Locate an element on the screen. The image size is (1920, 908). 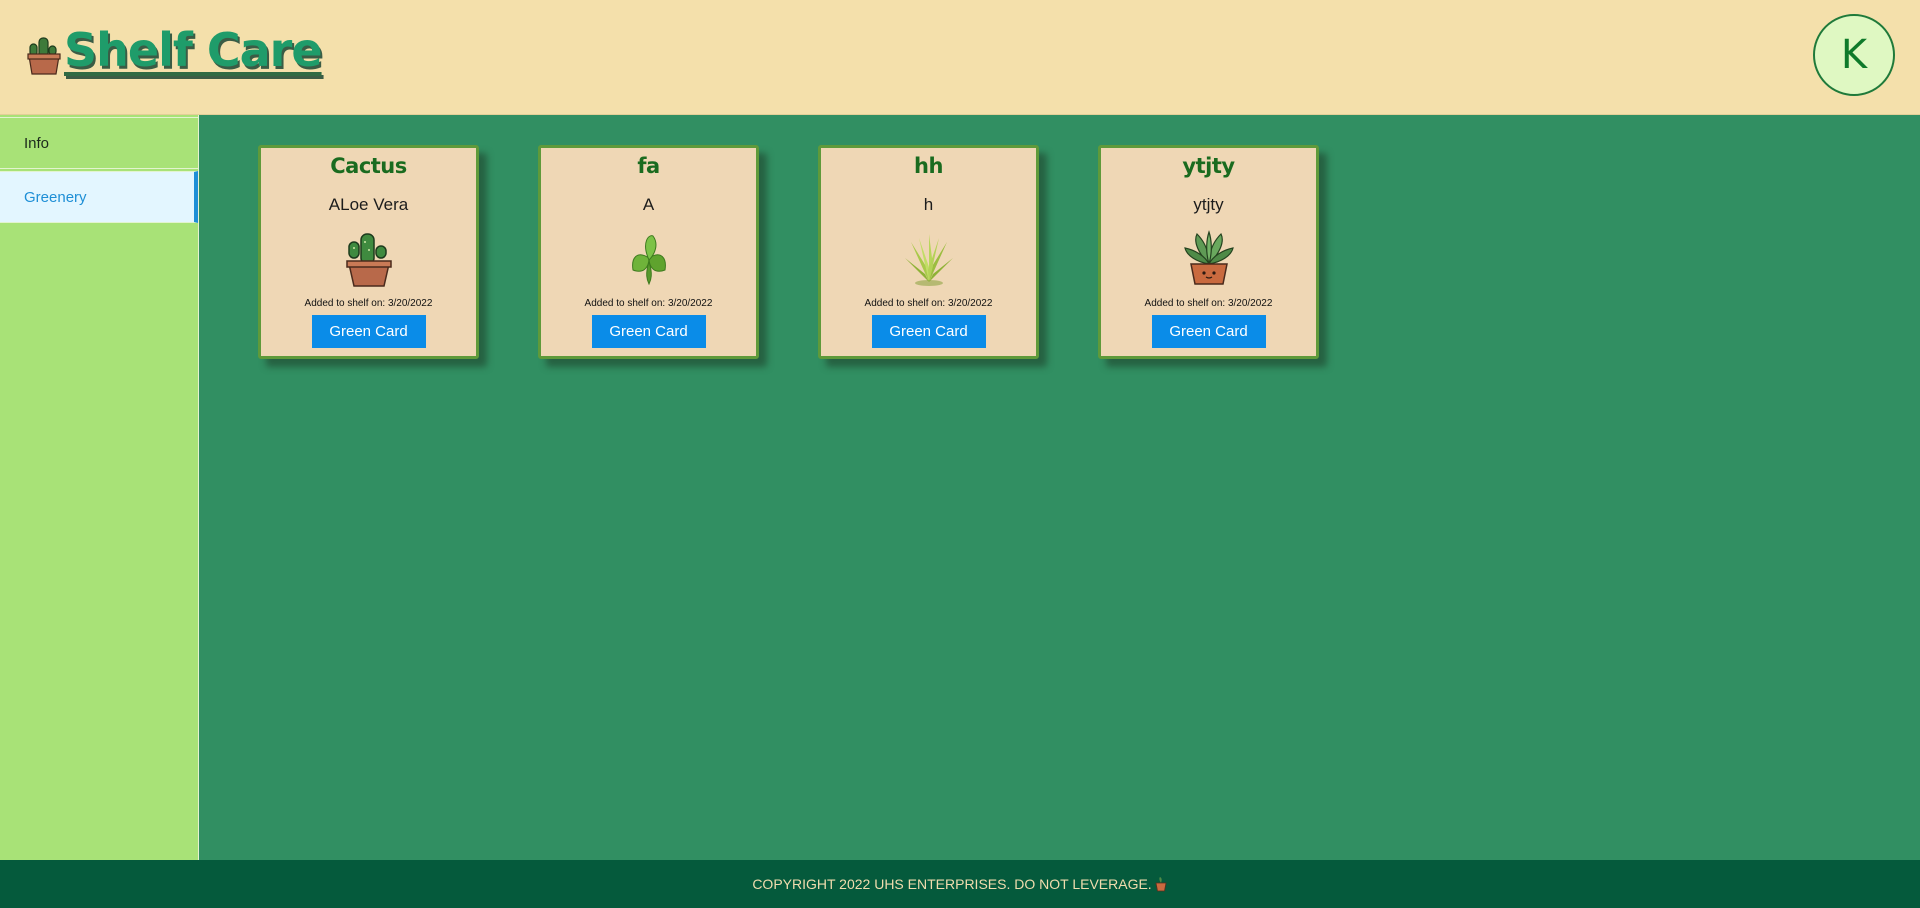
sidebar-item-info: Info is located at coordinates (99, 143).